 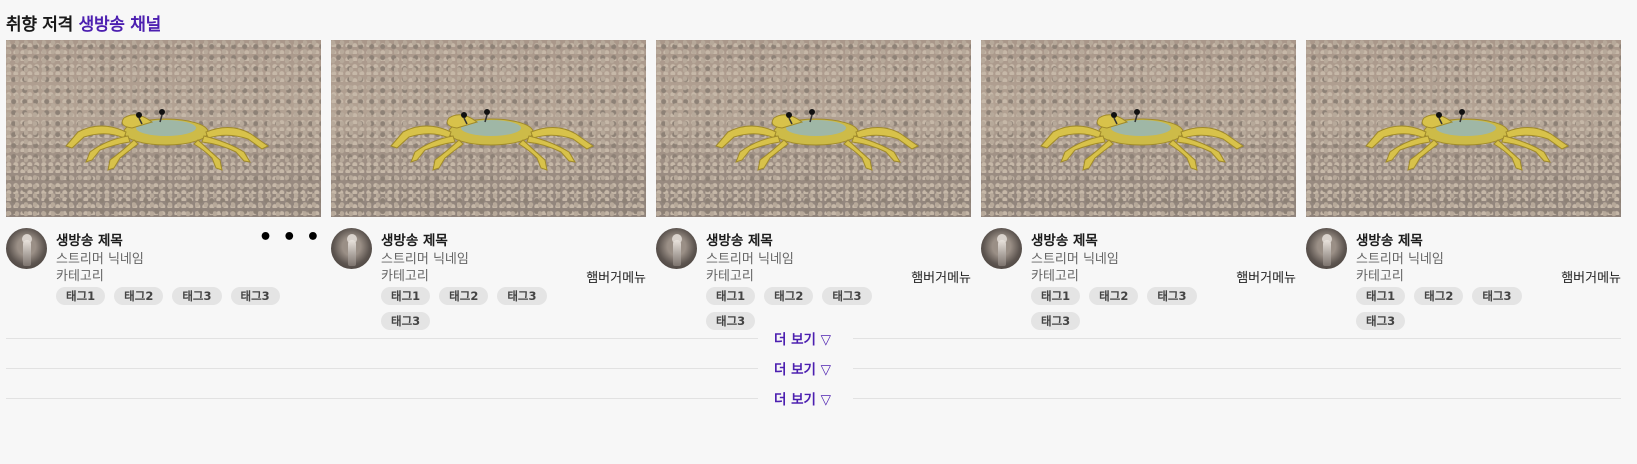 I want to click on more-button-2: 더 보기 ▽, so click(x=805, y=368).